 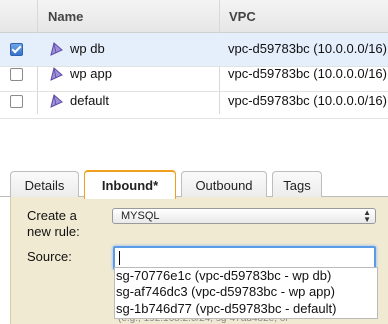 What do you see at coordinates (52, 215) in the screenshot?
I see `create-rule-label: Create a` at bounding box center [52, 215].